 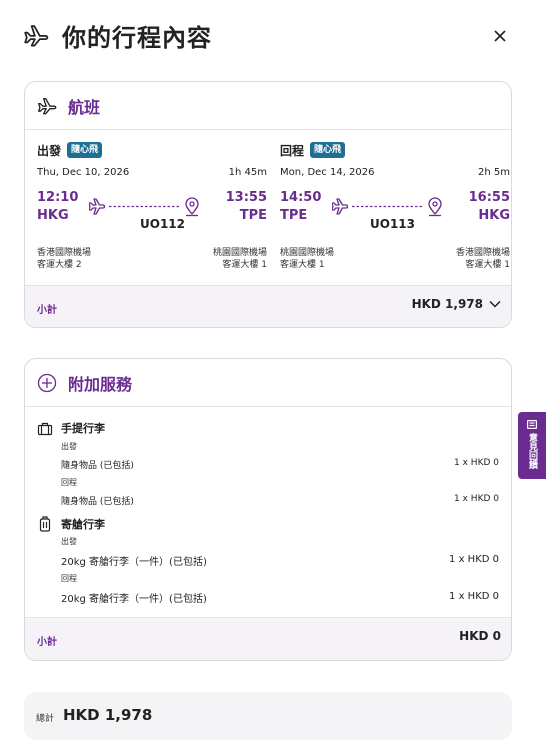 What do you see at coordinates (532, 451) in the screenshot?
I see `feedback-label: 意見回饋` at bounding box center [532, 451].